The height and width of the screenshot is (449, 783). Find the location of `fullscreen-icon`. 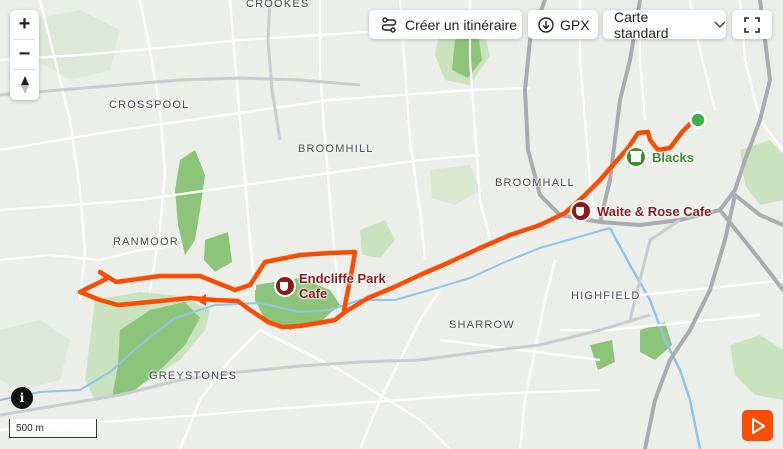

fullscreen-icon is located at coordinates (752, 24).